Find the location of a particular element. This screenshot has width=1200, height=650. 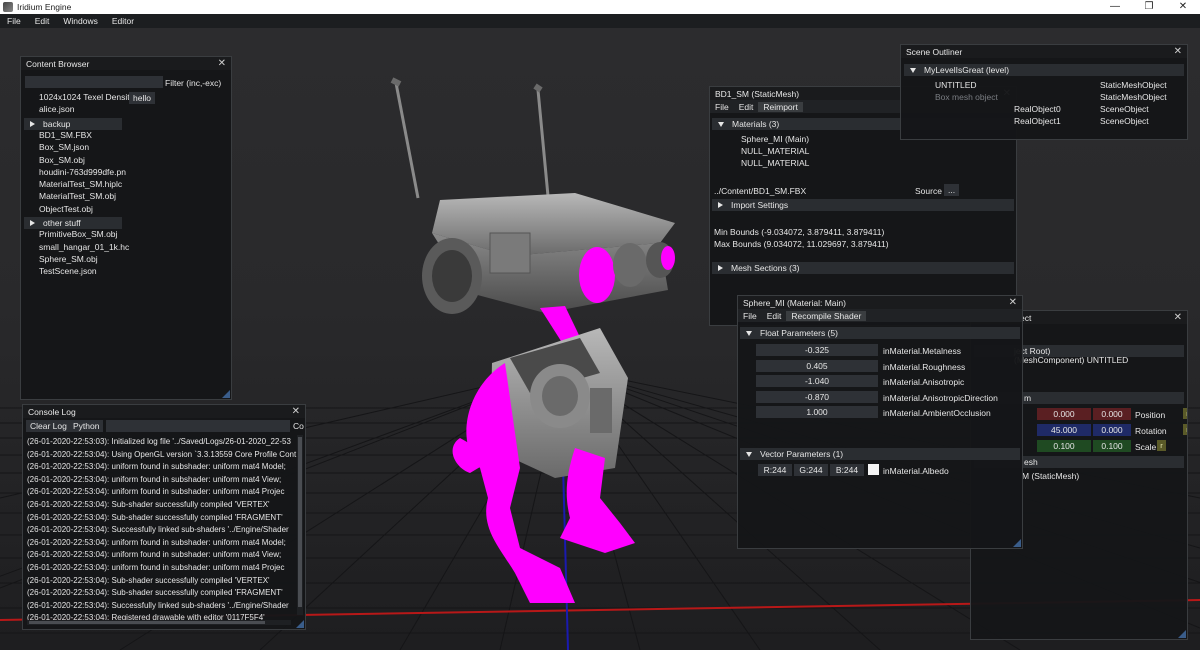

rotation-x-field: 45.000 is located at coordinates (1064, 430).